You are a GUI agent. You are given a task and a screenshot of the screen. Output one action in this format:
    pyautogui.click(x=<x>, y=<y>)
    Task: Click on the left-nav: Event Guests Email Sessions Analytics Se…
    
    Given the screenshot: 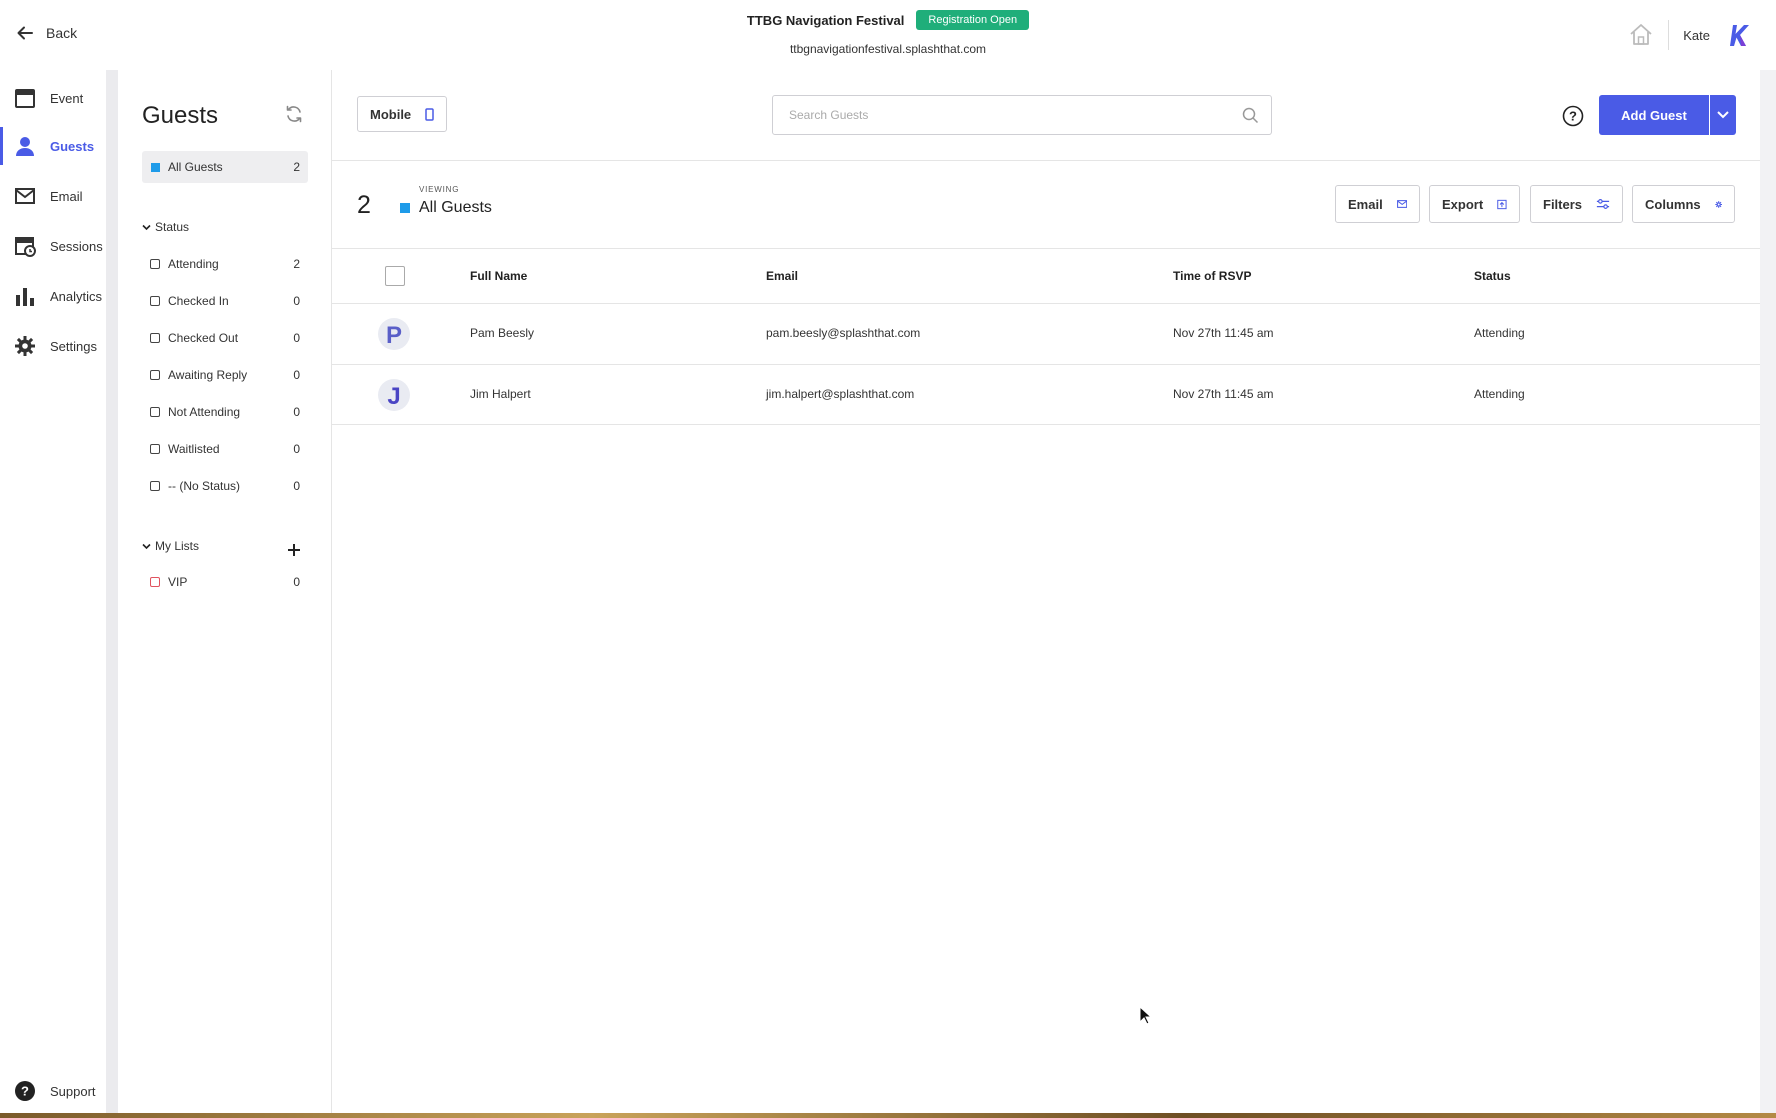 What is the action you would take?
    pyautogui.click(x=53, y=591)
    